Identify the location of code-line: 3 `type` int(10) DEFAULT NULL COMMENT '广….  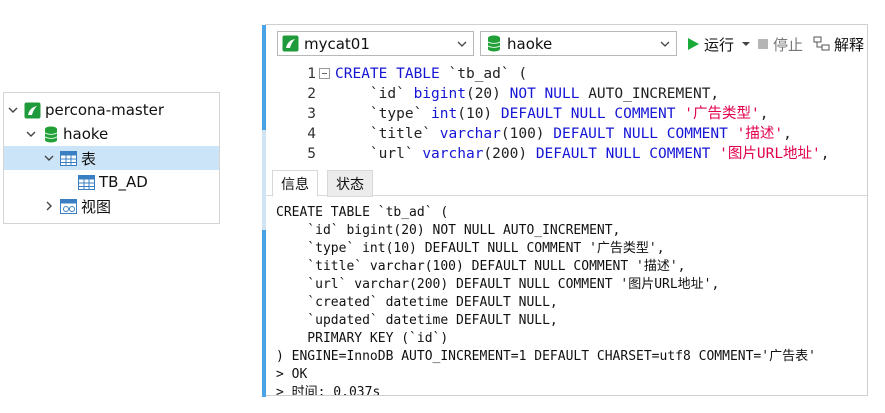
(566, 114).